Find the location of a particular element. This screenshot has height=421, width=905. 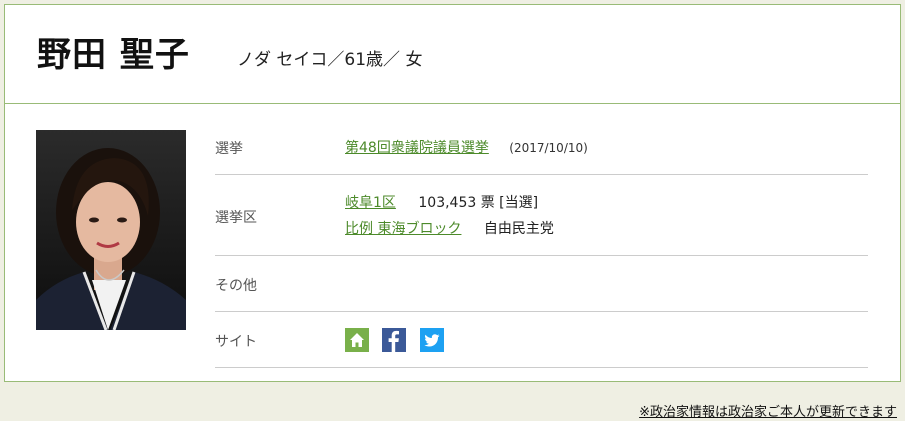

site-links is located at coordinates (399, 340).